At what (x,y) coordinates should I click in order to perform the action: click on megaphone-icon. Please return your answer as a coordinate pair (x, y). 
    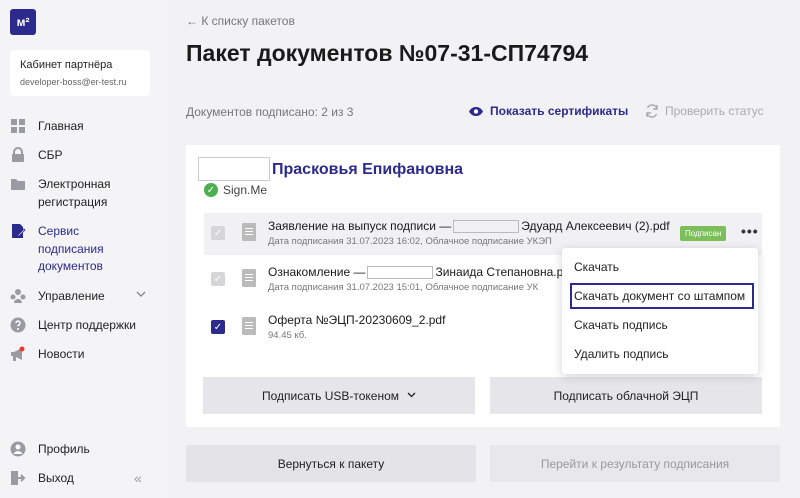
    Looking at the image, I should click on (18, 353).